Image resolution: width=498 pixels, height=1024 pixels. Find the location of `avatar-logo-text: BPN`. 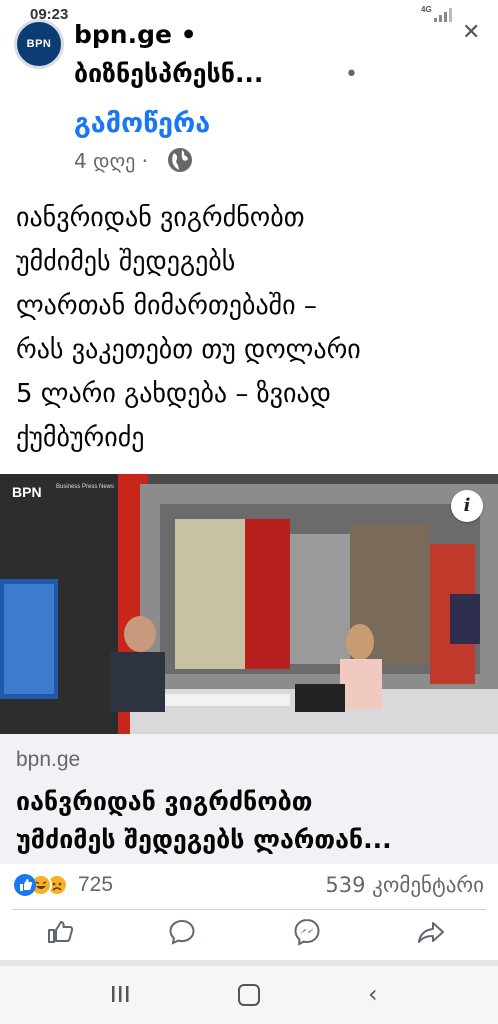

avatar-logo-text: BPN is located at coordinates (39, 44).